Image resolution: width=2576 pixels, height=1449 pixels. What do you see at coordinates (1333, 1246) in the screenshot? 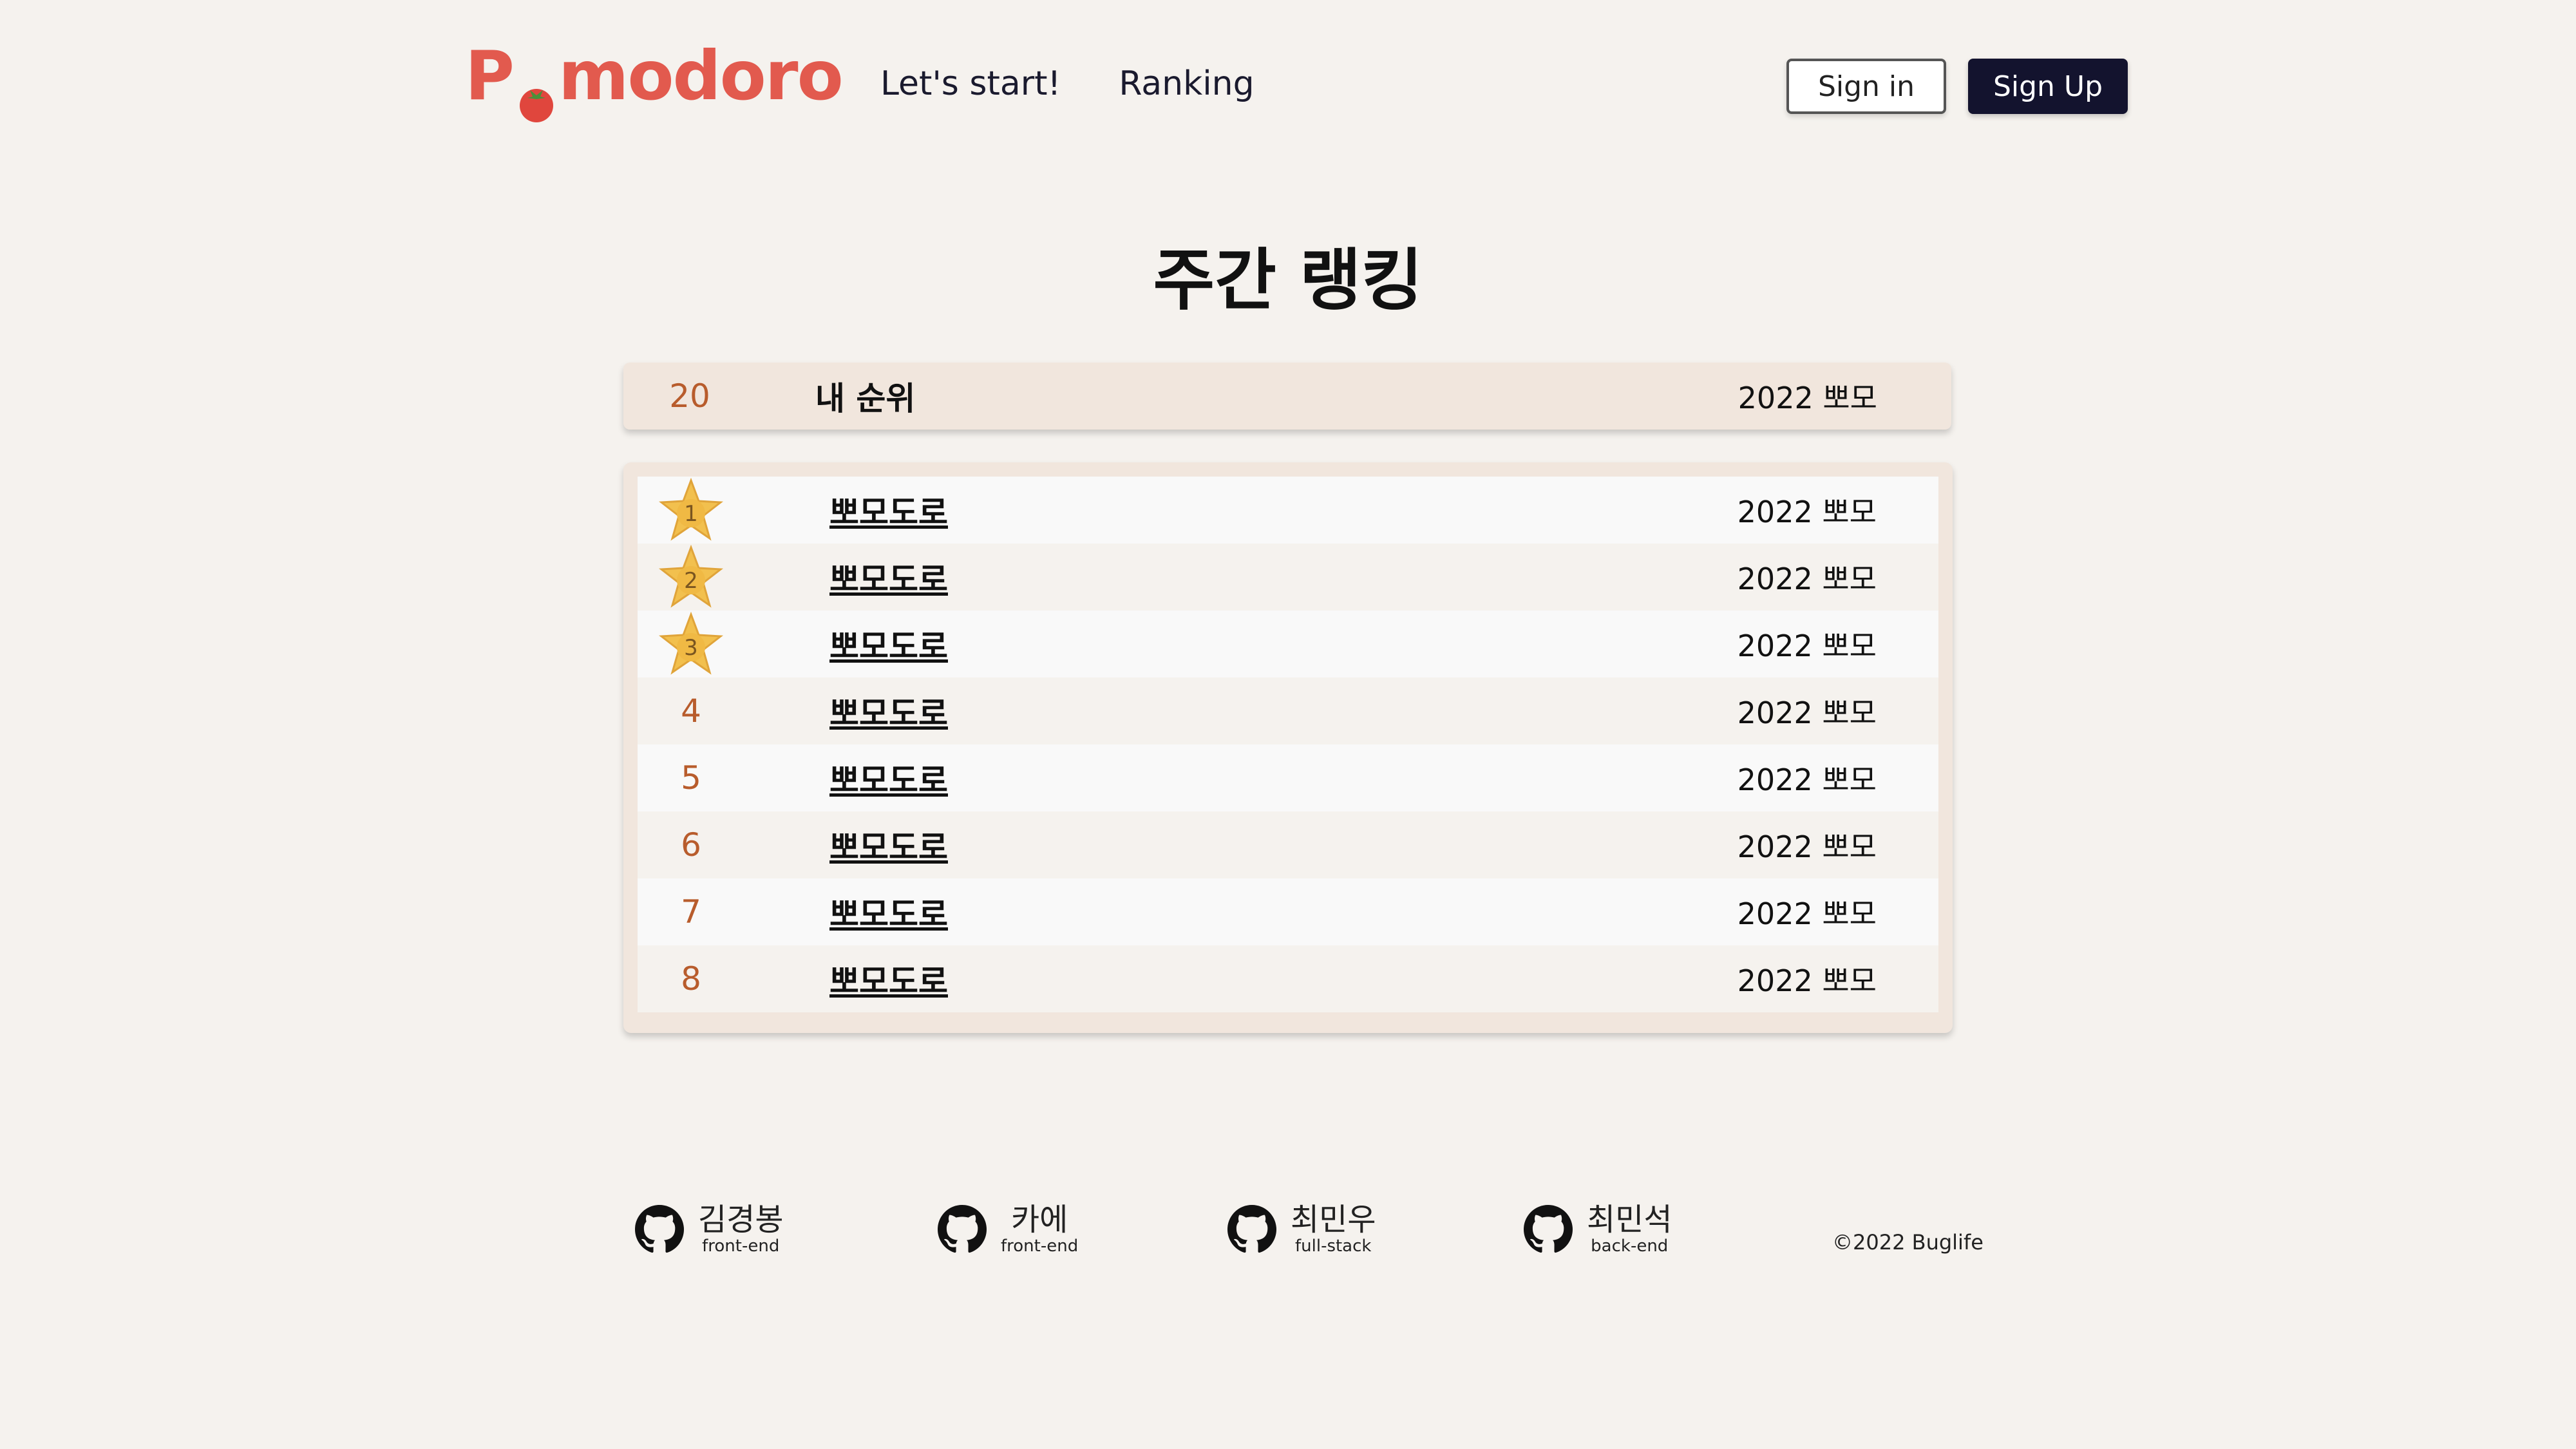
I see `member-role: full-stack` at bounding box center [1333, 1246].